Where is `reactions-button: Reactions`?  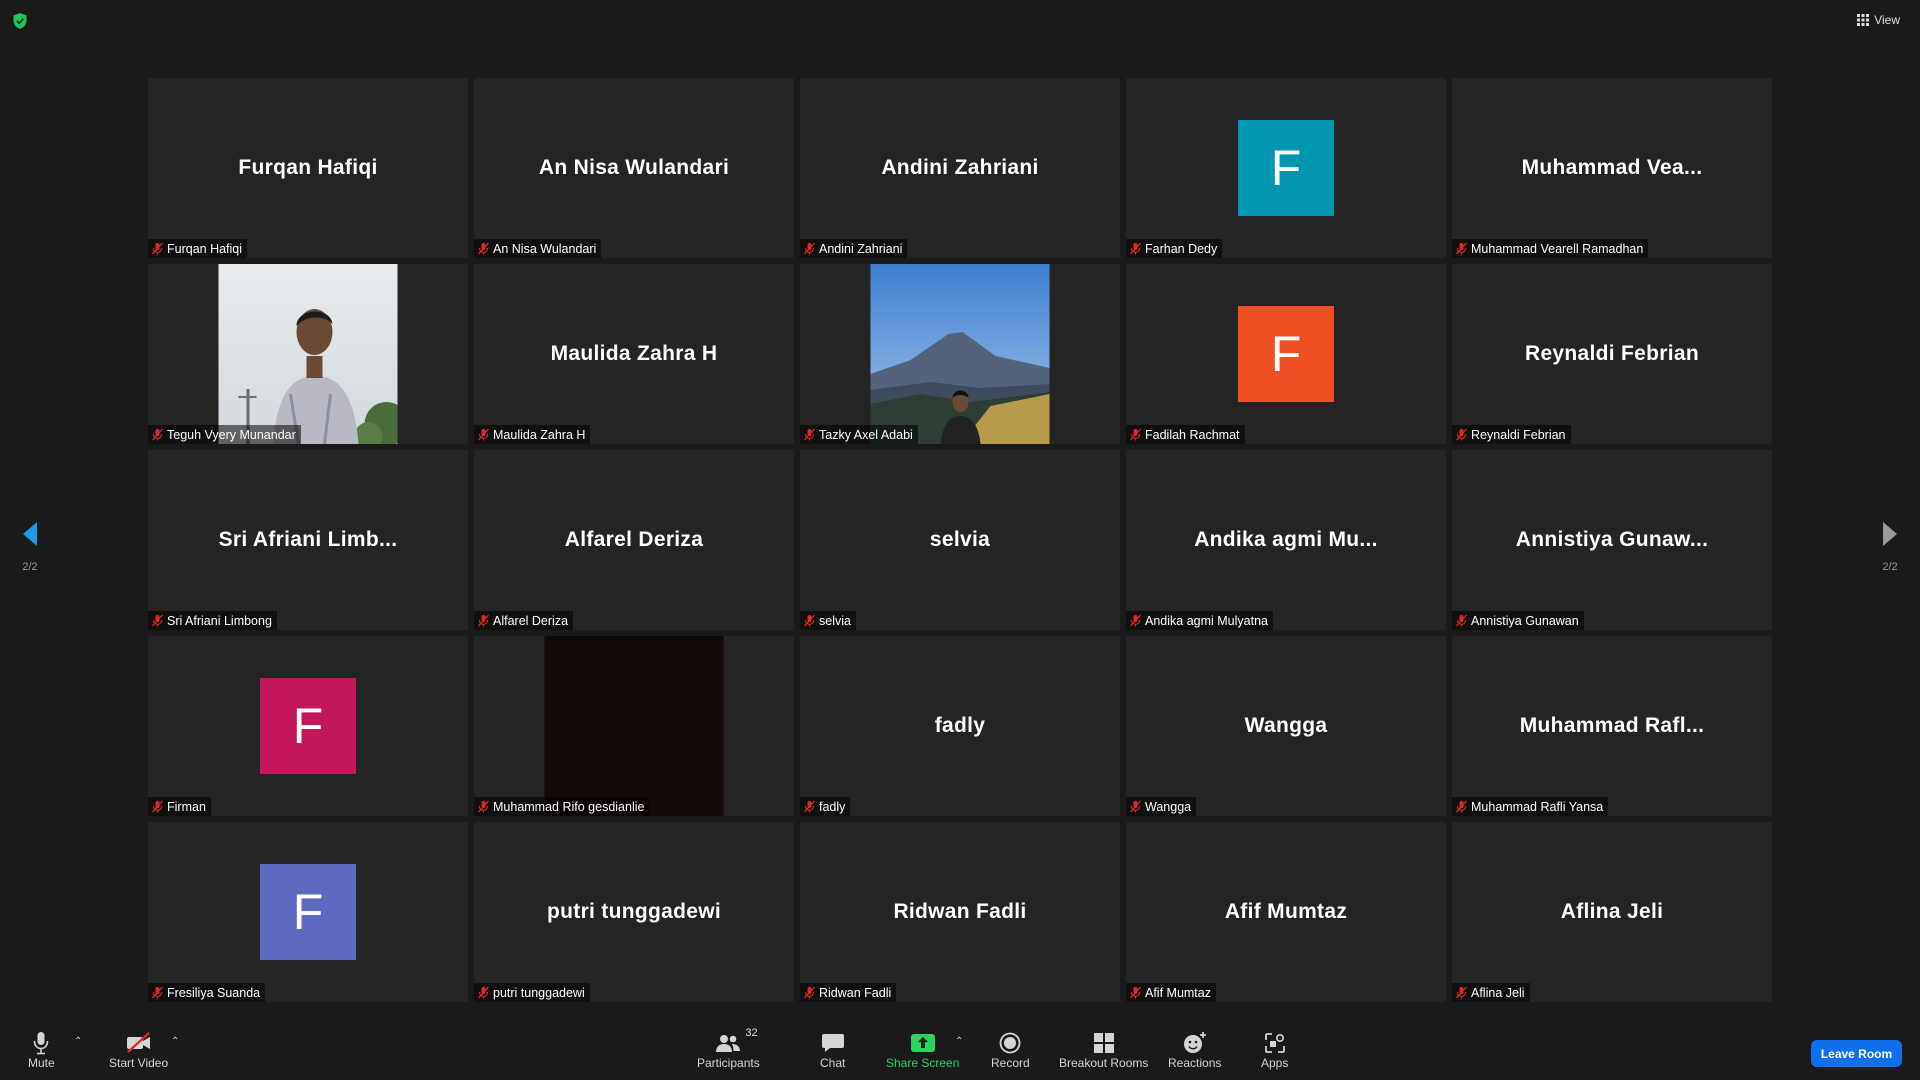
reactions-button: Reactions is located at coordinates (1194, 1050).